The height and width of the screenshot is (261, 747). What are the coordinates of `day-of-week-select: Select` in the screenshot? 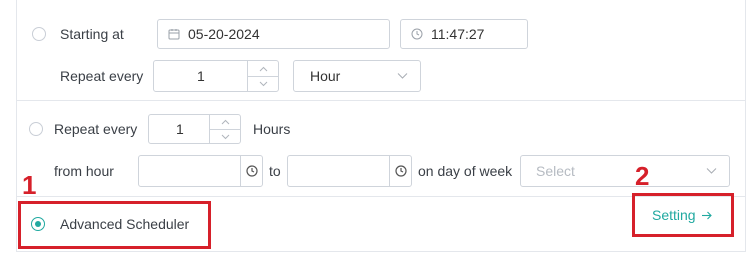 It's located at (625, 171).